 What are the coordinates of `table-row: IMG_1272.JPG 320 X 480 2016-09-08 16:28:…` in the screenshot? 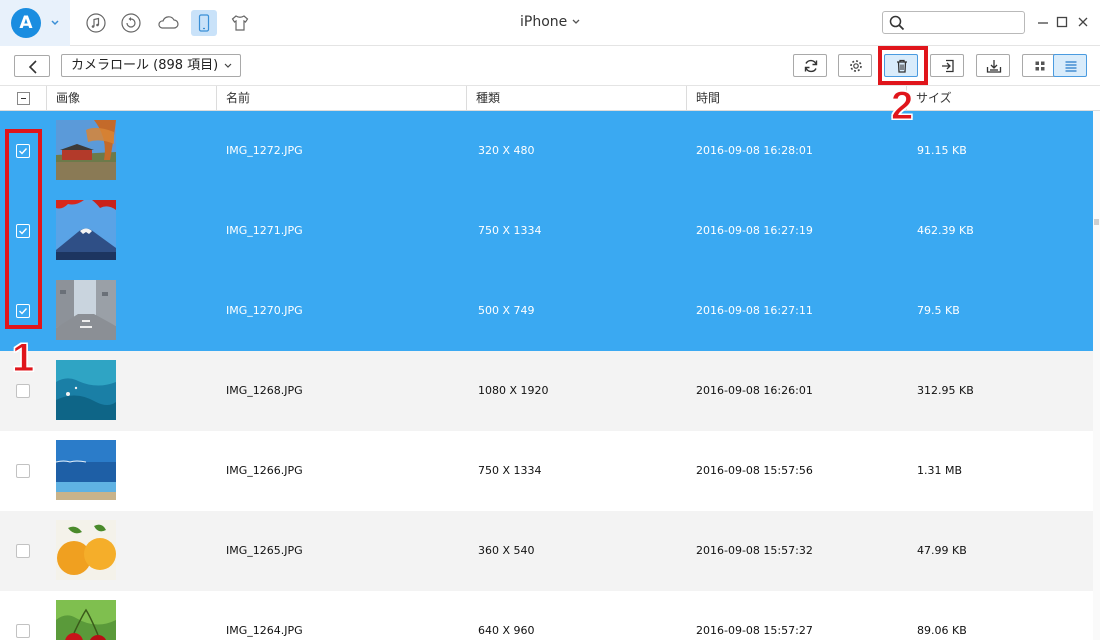 It's located at (546, 151).